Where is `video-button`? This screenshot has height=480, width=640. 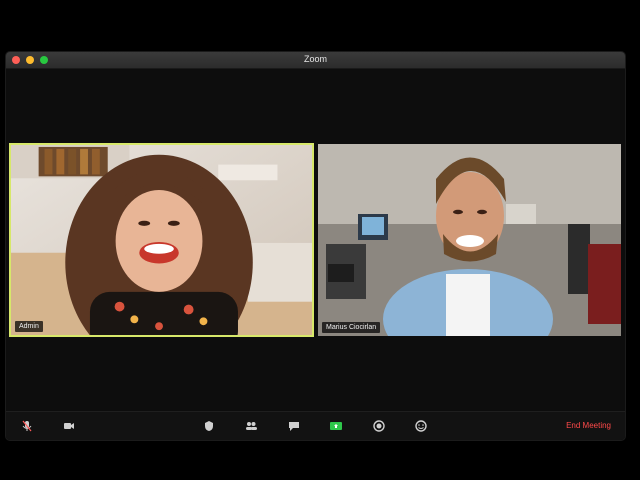 video-button is located at coordinates (69, 426).